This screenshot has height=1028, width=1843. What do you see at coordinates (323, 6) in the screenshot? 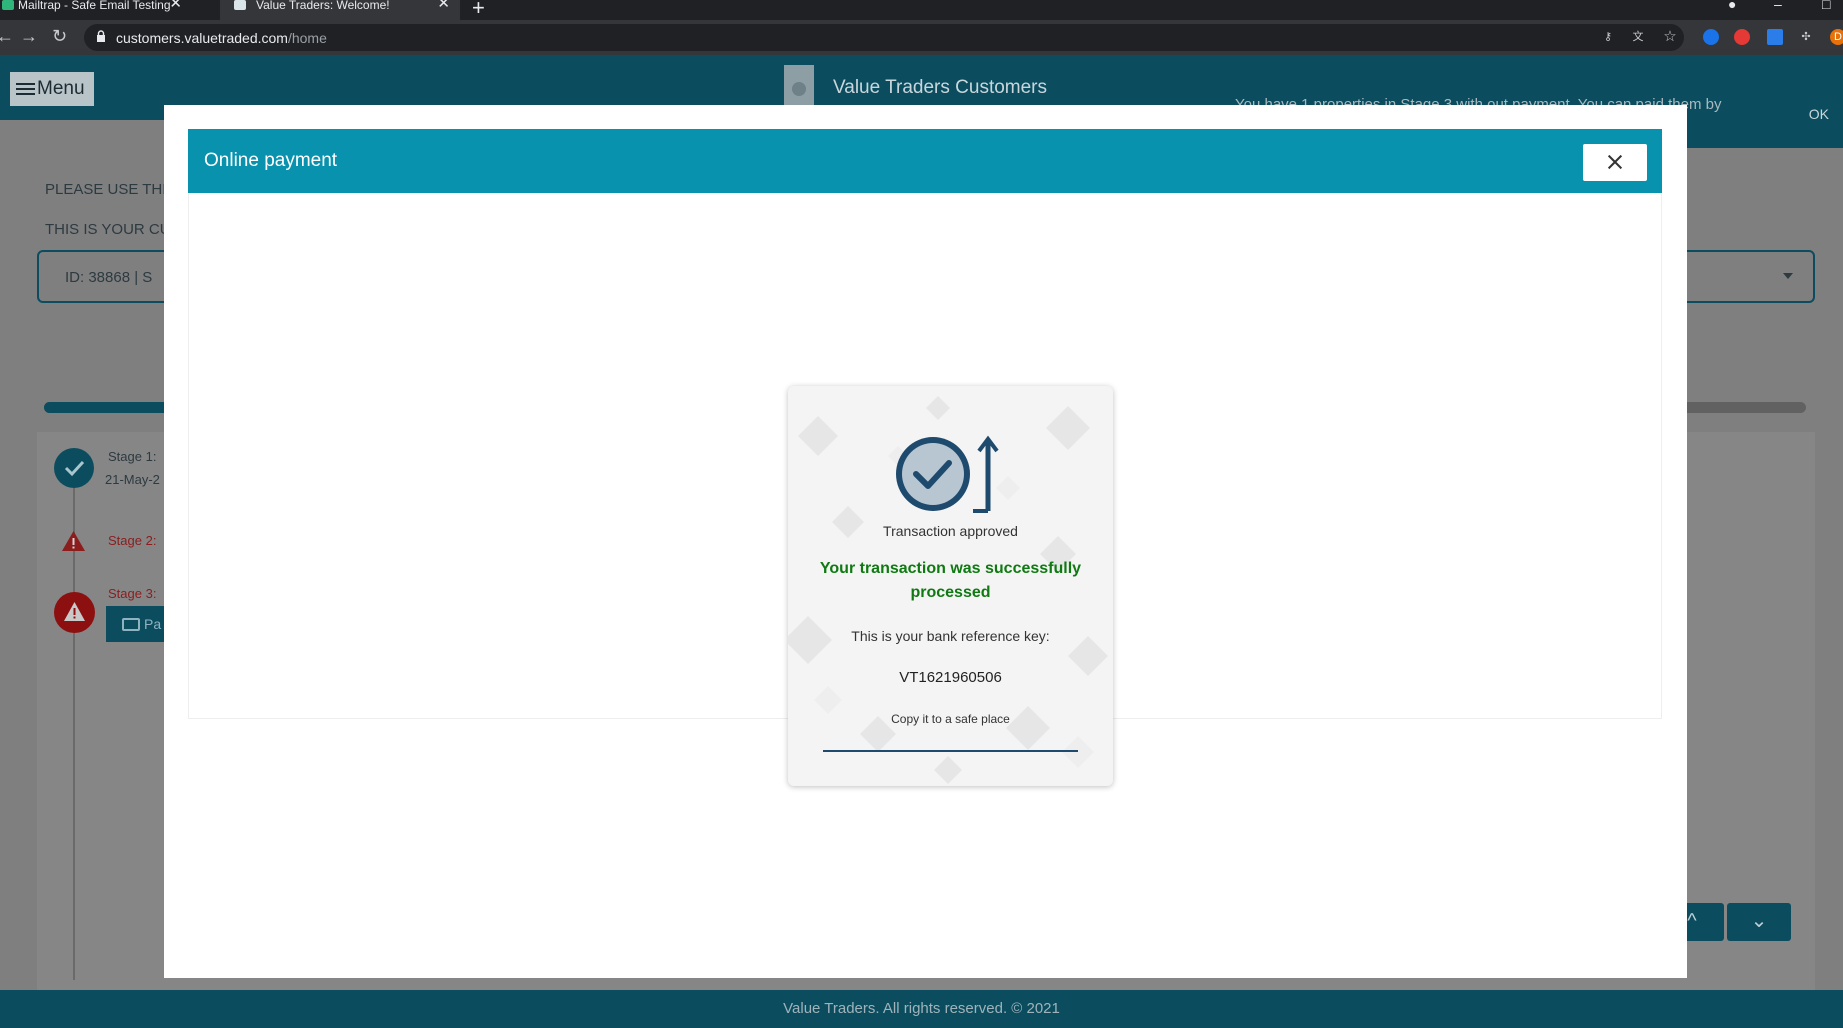
I see `tab-title: Value Traders: Welcome!` at bounding box center [323, 6].